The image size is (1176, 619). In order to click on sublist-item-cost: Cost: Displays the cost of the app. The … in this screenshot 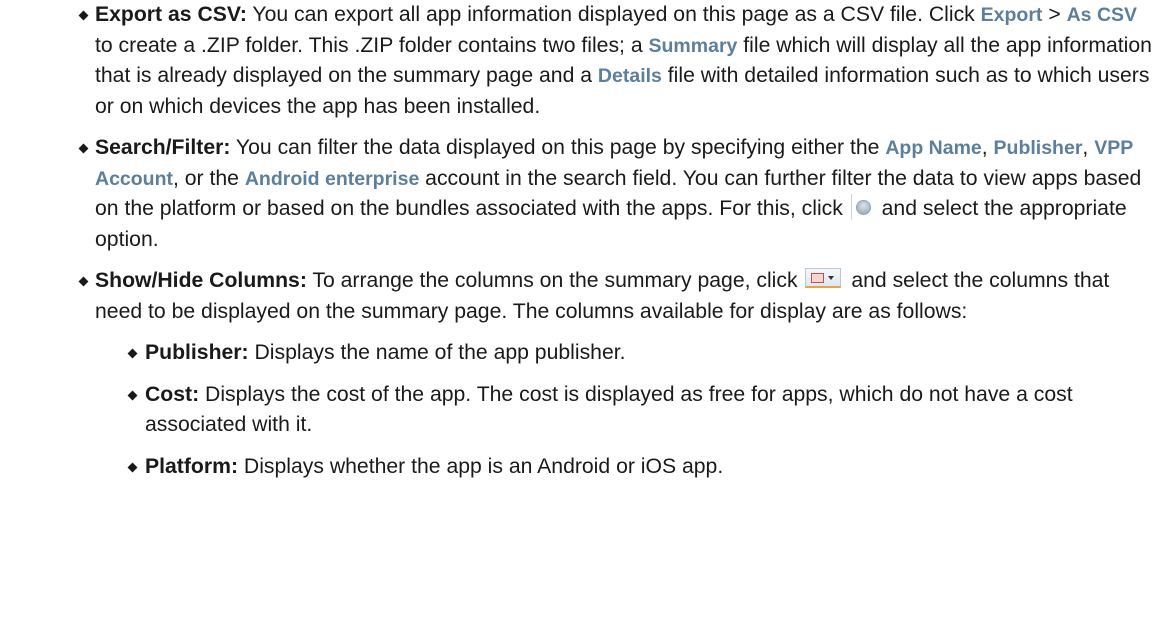, I will do `click(641, 410)`.